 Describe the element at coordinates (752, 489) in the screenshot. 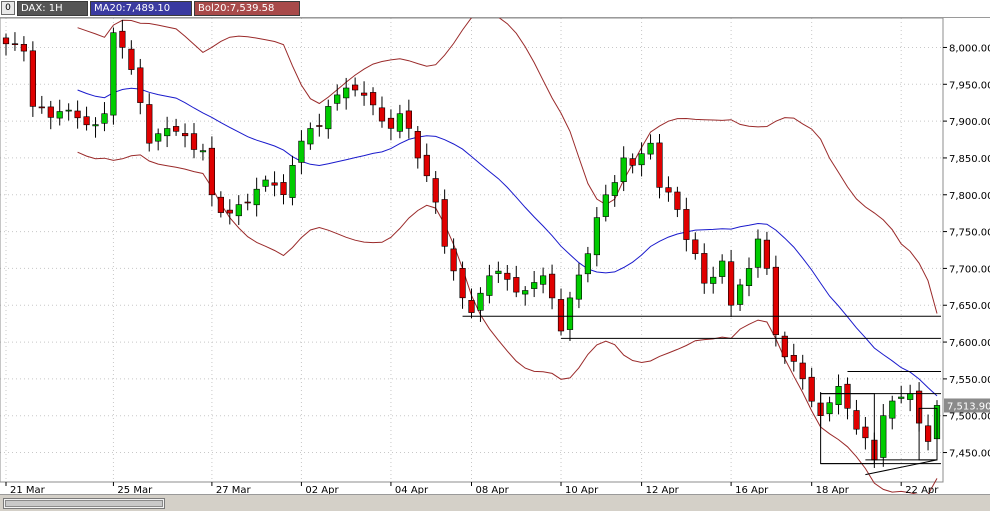

I see `time-tick-label: 16 Apr` at that location.